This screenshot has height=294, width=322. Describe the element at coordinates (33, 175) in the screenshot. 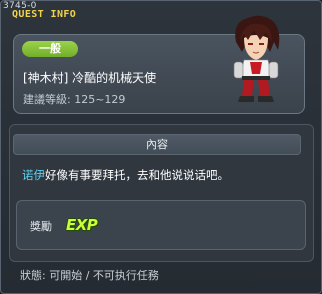

I see `npc-name: 诺伊` at that location.